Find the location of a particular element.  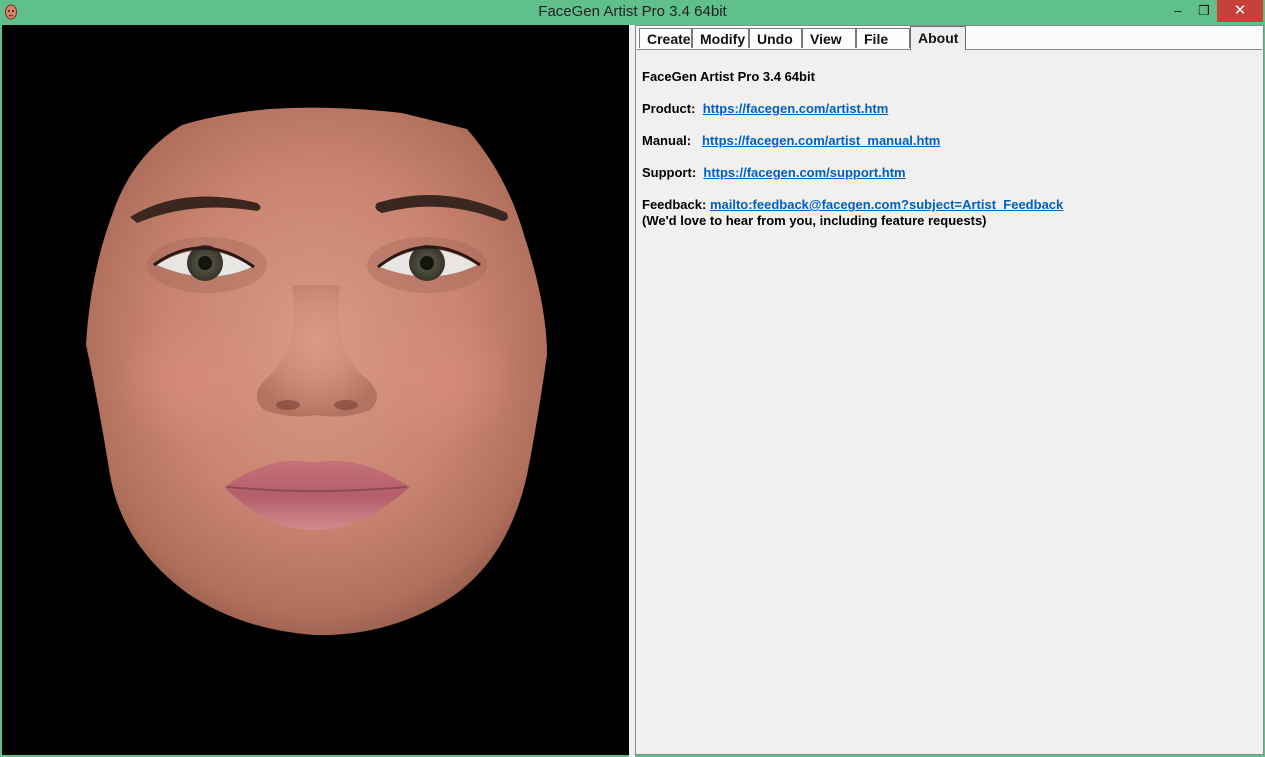

manual-link: https://facegen.com/artist_manual.htm is located at coordinates (821, 140).